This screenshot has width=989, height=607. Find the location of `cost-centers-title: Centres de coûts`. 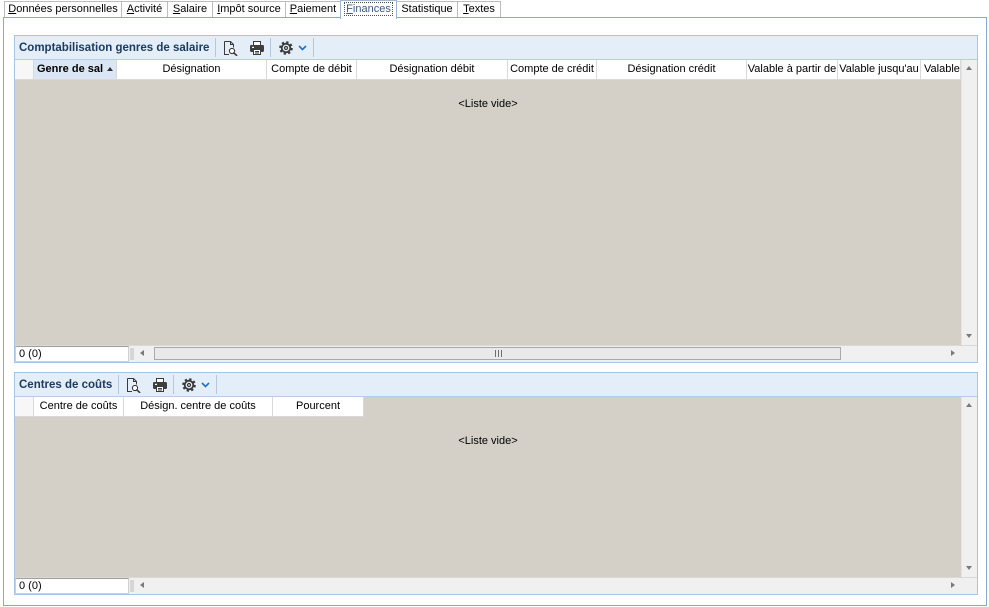

cost-centers-title: Centres de coûts is located at coordinates (66, 384).